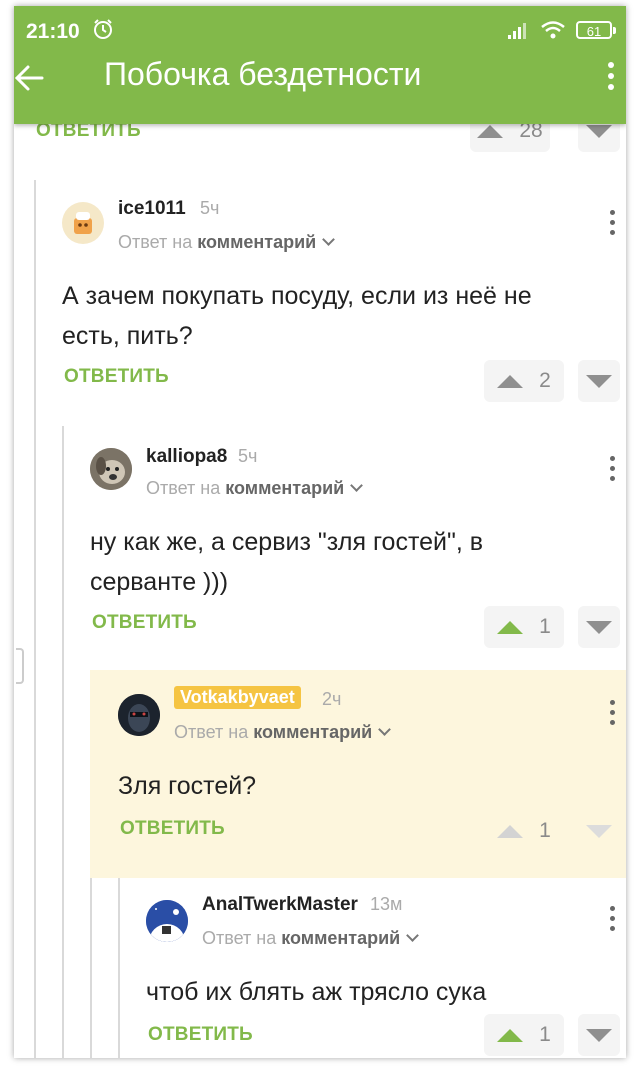 This screenshot has width=640, height=1068. Describe the element at coordinates (611, 78) in the screenshot. I see `overflow-menu-icon` at that location.